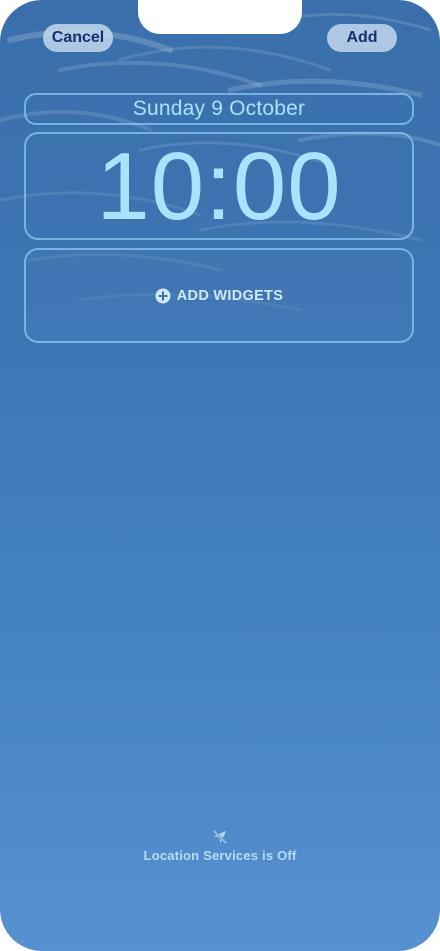 The width and height of the screenshot is (440, 951). I want to click on clock-frame: 10:00, so click(219, 186).